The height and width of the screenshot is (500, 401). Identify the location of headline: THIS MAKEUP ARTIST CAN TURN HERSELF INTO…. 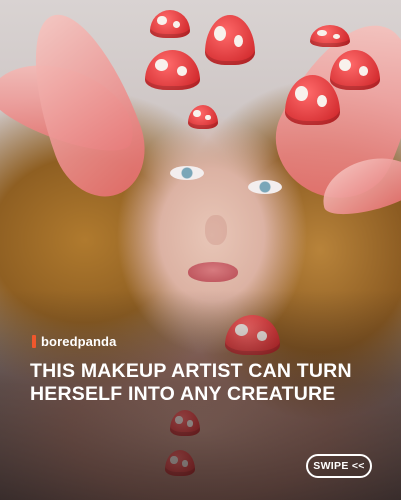
(205, 383).